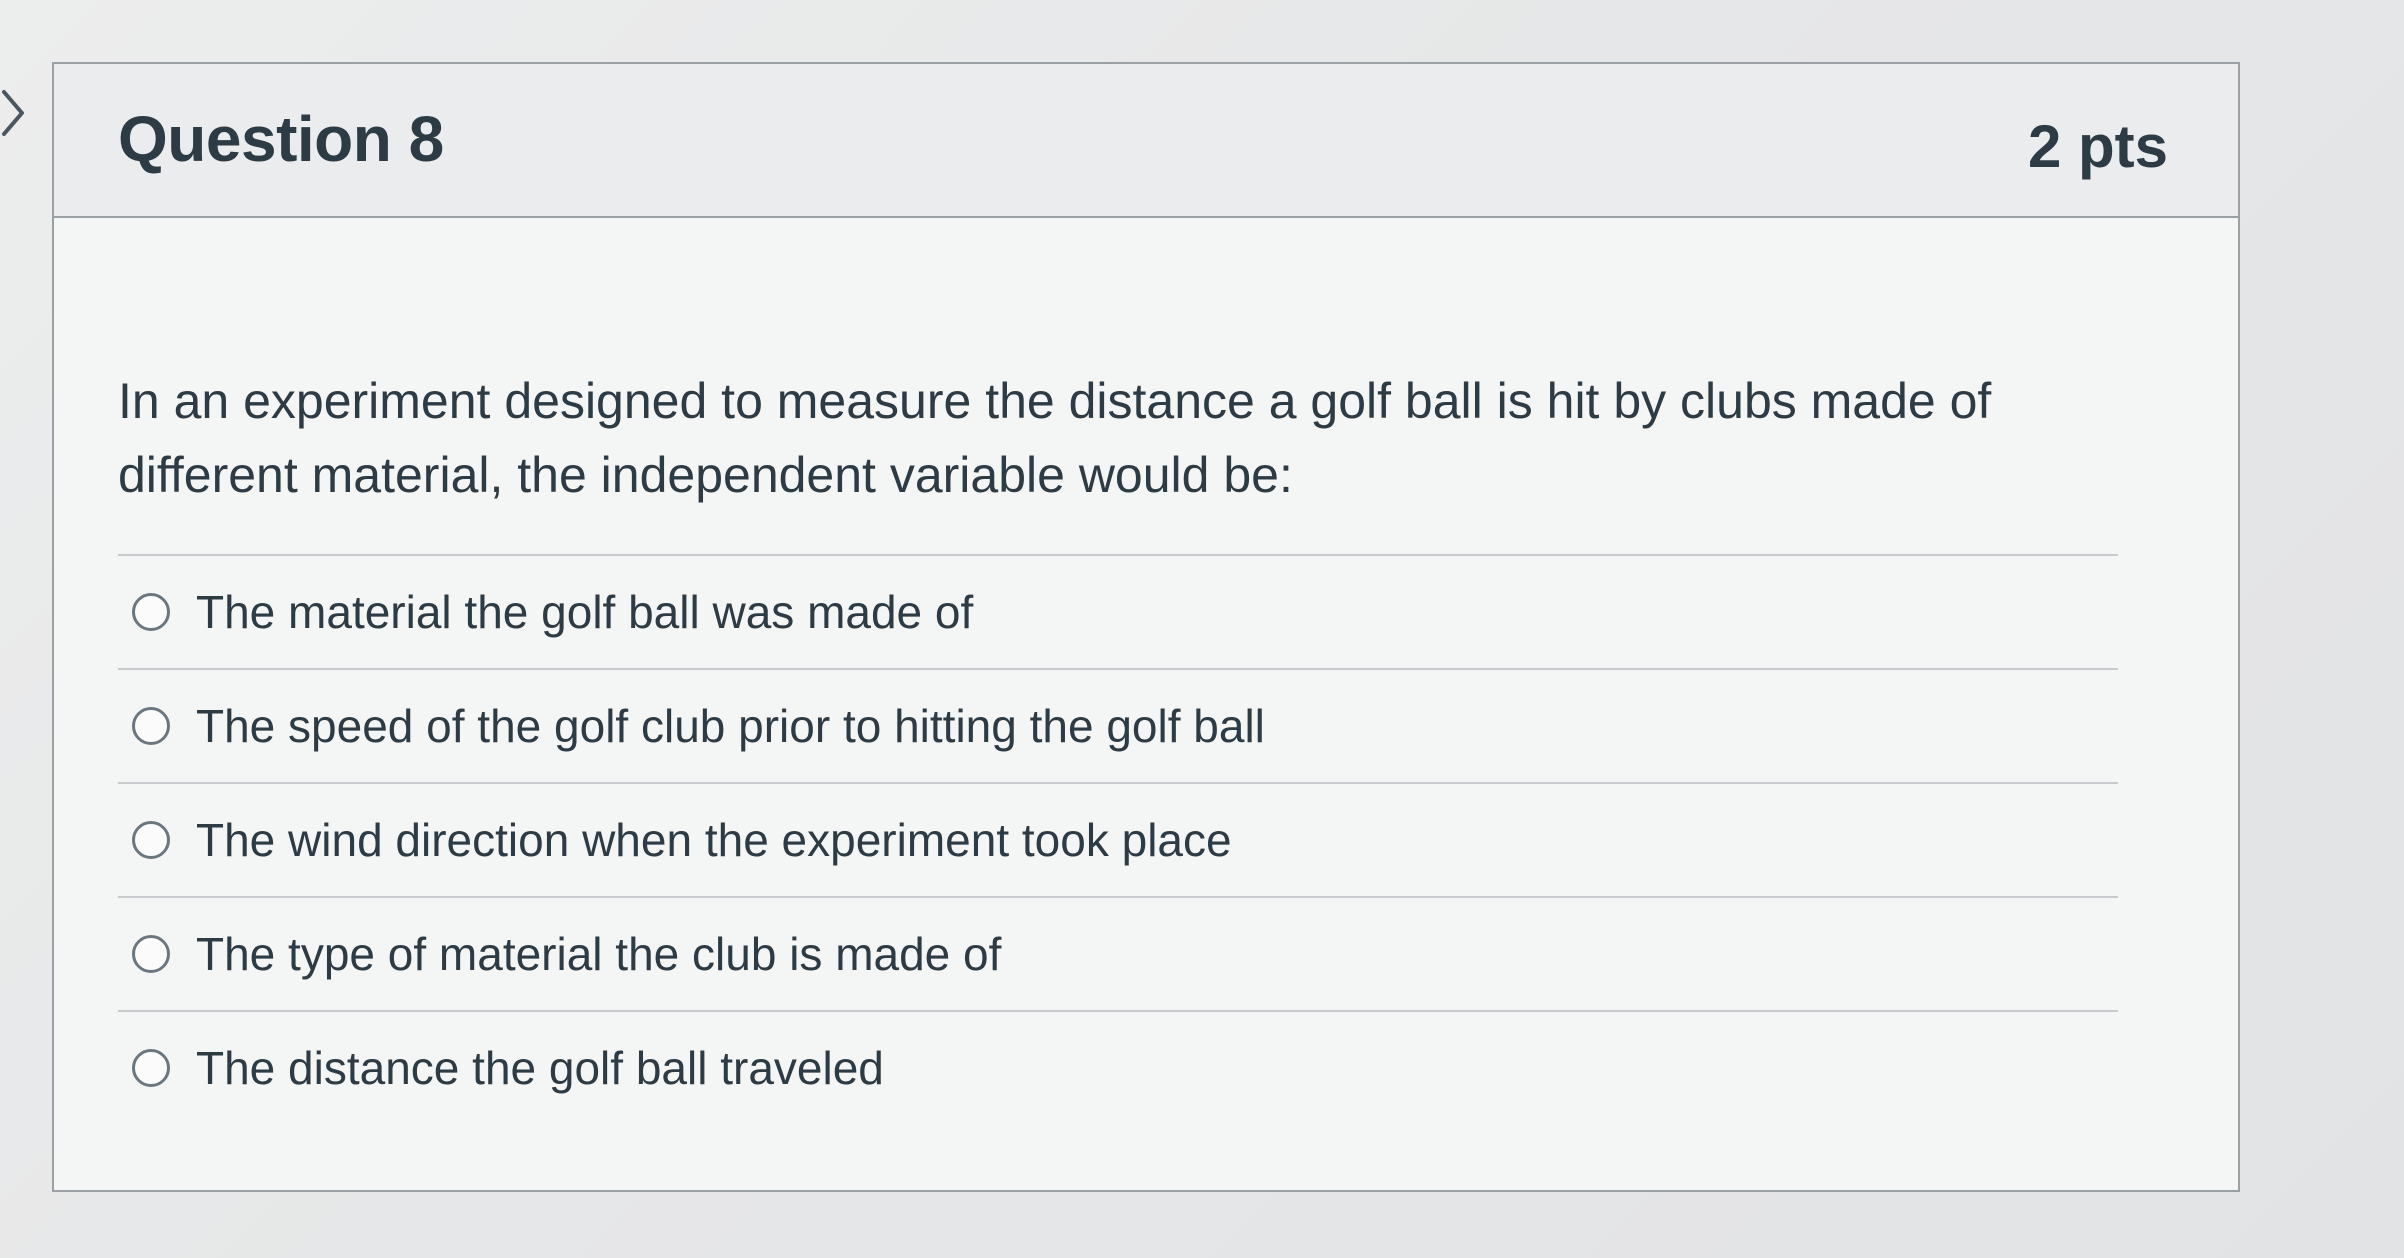  Describe the element at coordinates (15, 113) in the screenshot. I see `chevron-right-icon` at that location.